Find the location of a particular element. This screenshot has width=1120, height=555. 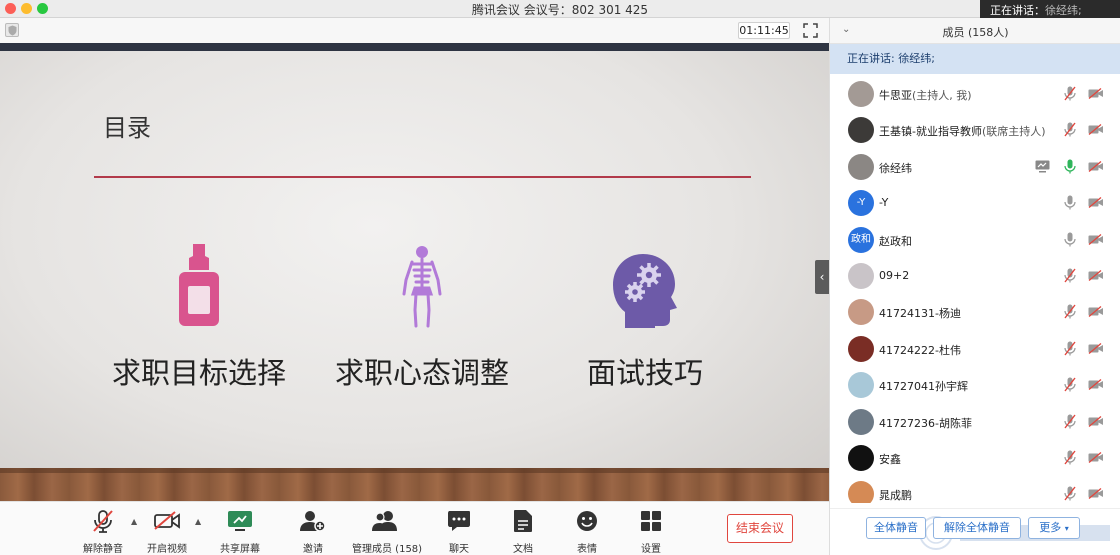

skeleton-icon is located at coordinates (422, 287).